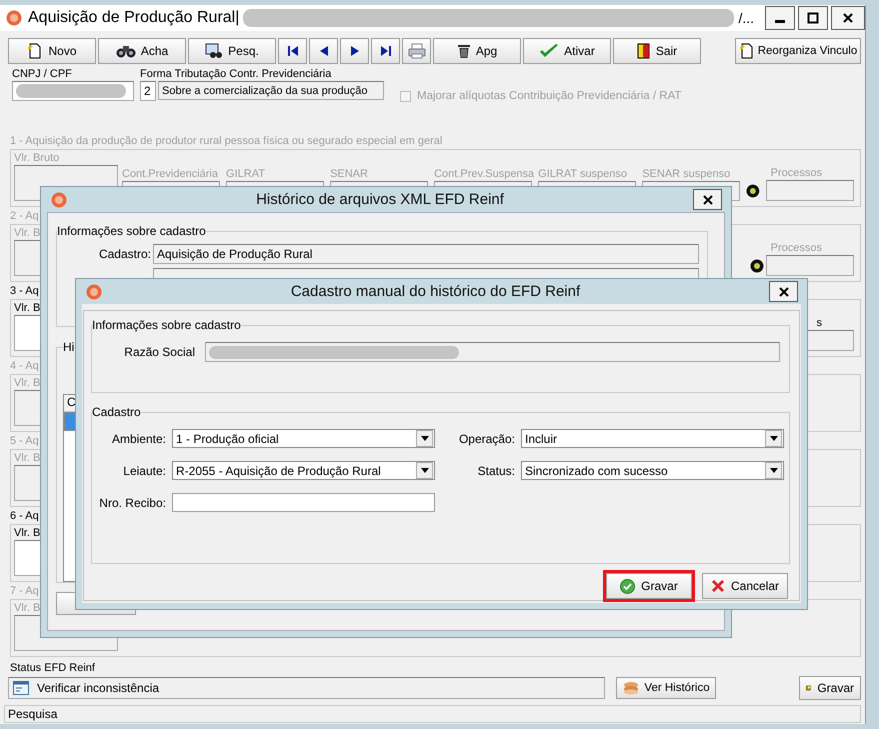  Describe the element at coordinates (436, 291) in the screenshot. I see `dialog-title: Cadastro manual do histórico do EFD Reinf` at that location.